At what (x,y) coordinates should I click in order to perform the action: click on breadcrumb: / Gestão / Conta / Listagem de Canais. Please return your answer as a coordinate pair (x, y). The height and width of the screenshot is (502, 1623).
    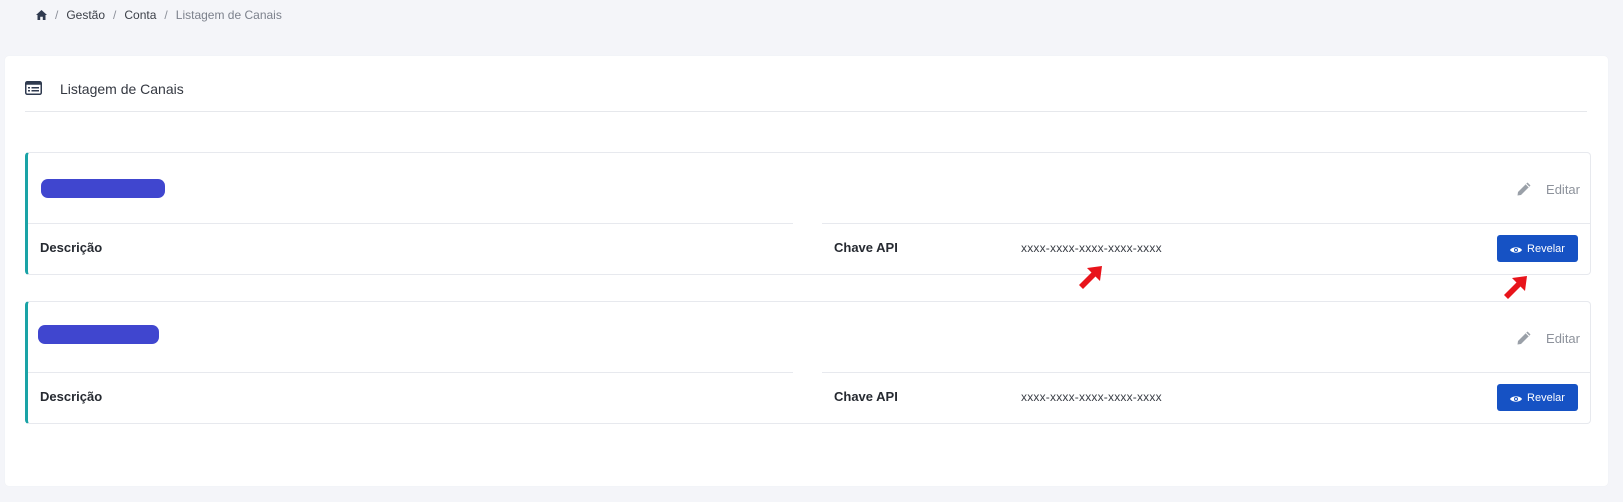
    Looking at the image, I should click on (158, 15).